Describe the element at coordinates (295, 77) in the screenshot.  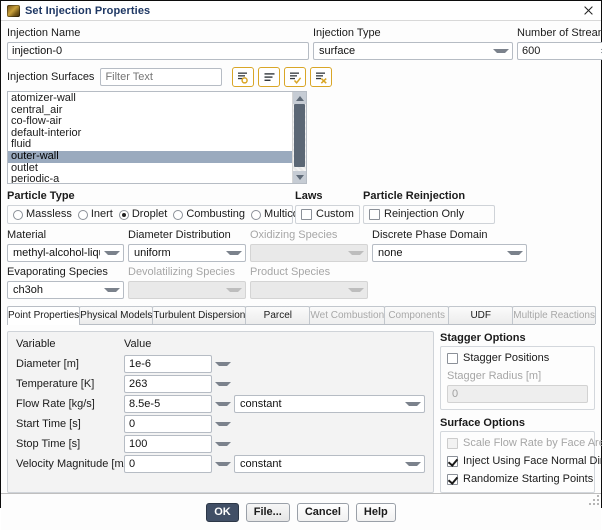
I see `select-all-icon` at that location.